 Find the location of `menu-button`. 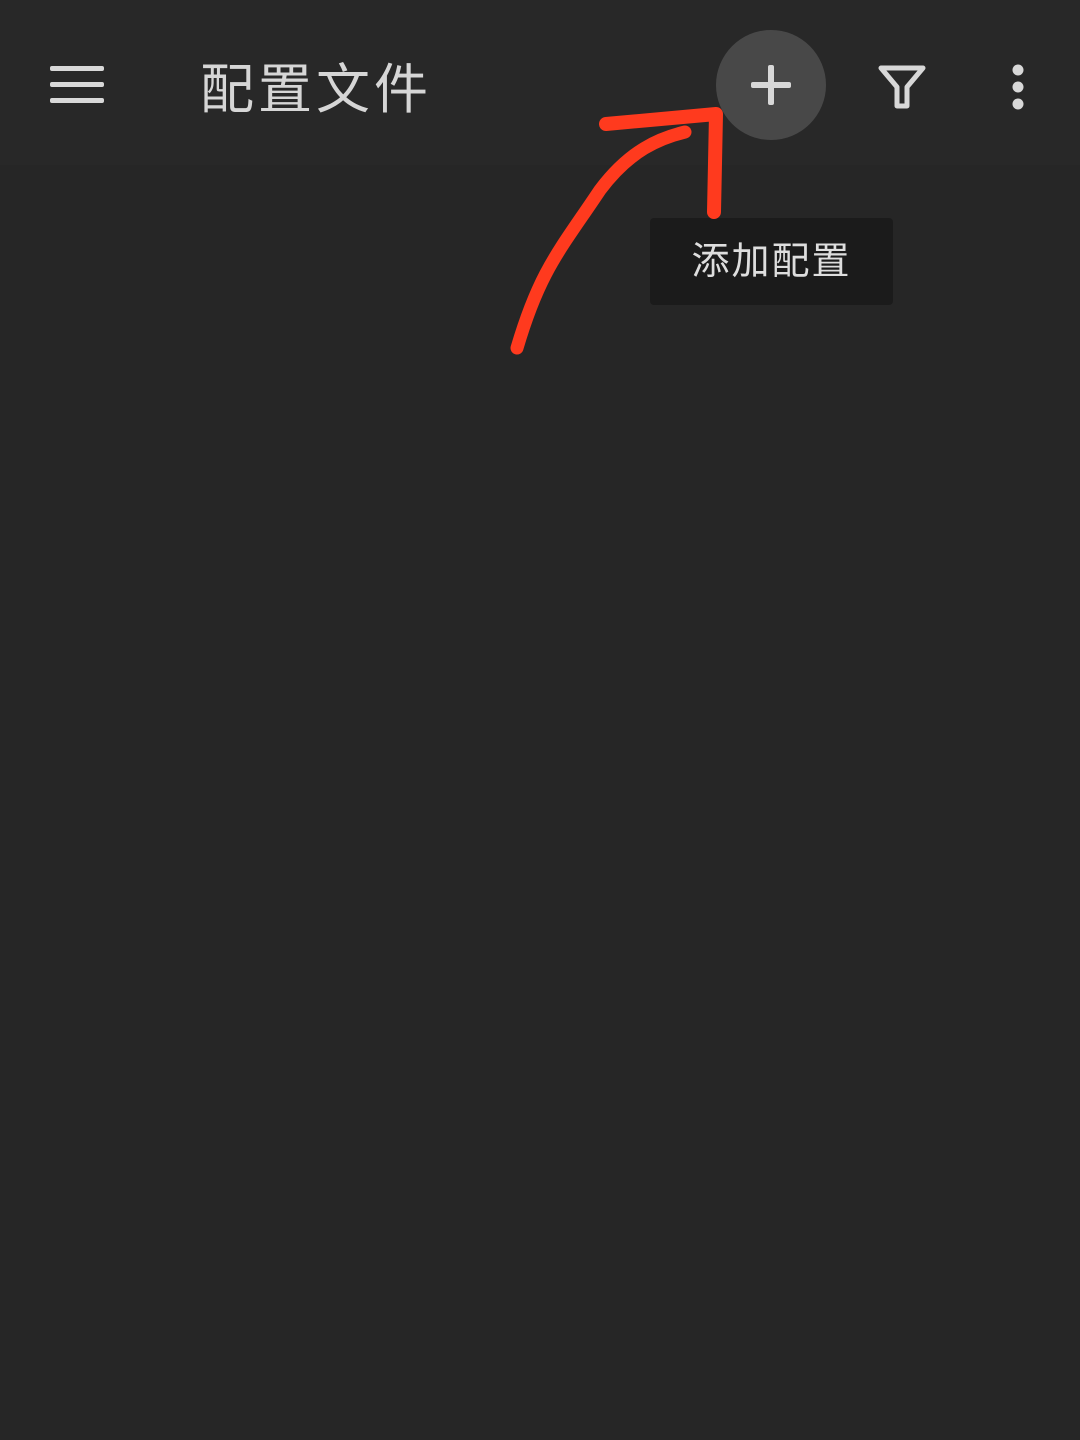

menu-button is located at coordinates (77, 85).